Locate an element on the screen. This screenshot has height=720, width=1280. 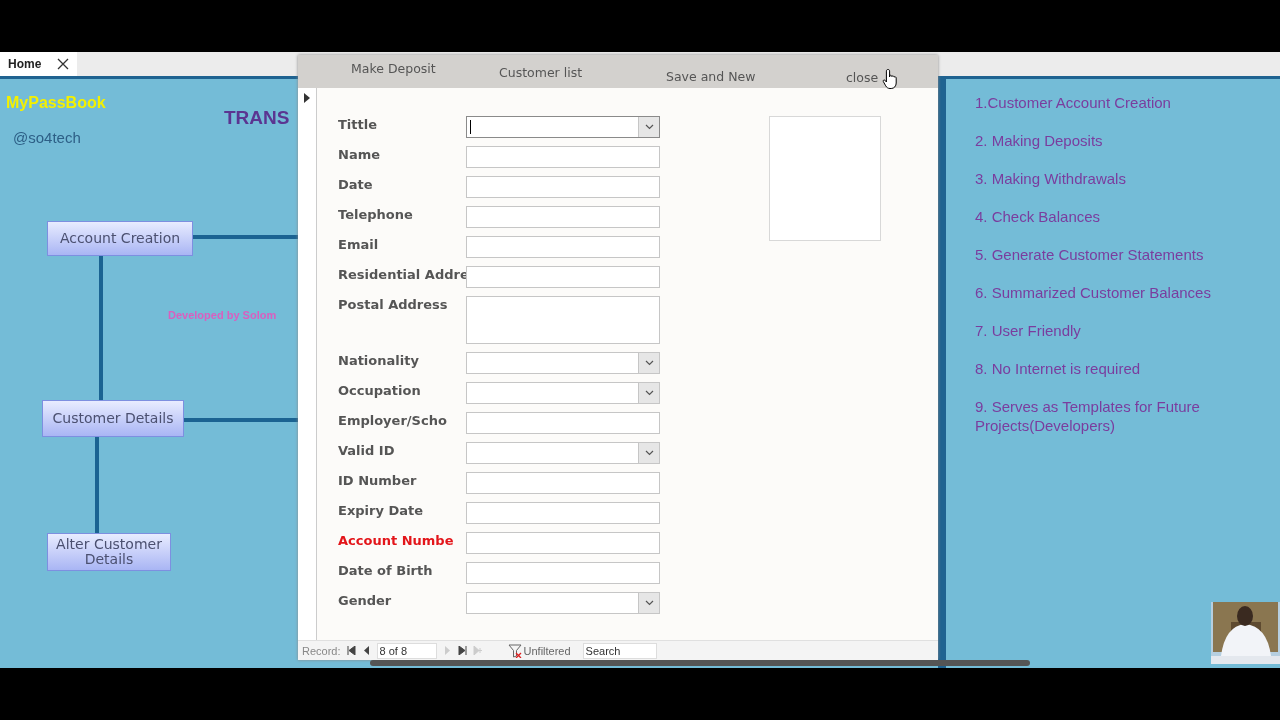
credit-text: Developed by Solom is located at coordinates (223, 315).